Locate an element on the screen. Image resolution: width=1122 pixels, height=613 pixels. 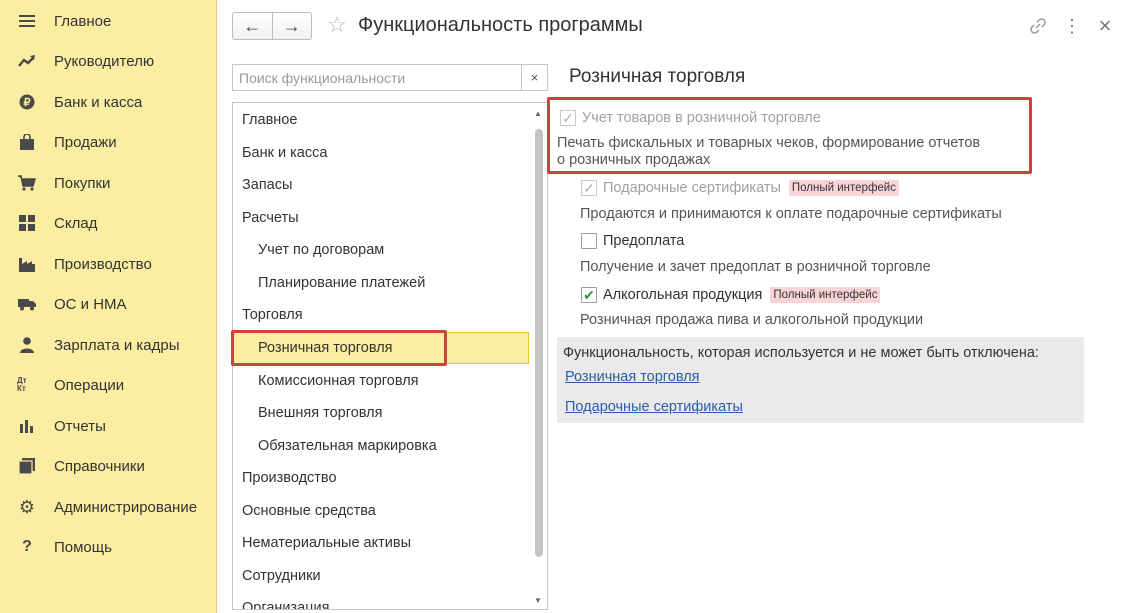
sidebar-item-administration: ⚙ Администрирование is located at coordinates (108, 507).